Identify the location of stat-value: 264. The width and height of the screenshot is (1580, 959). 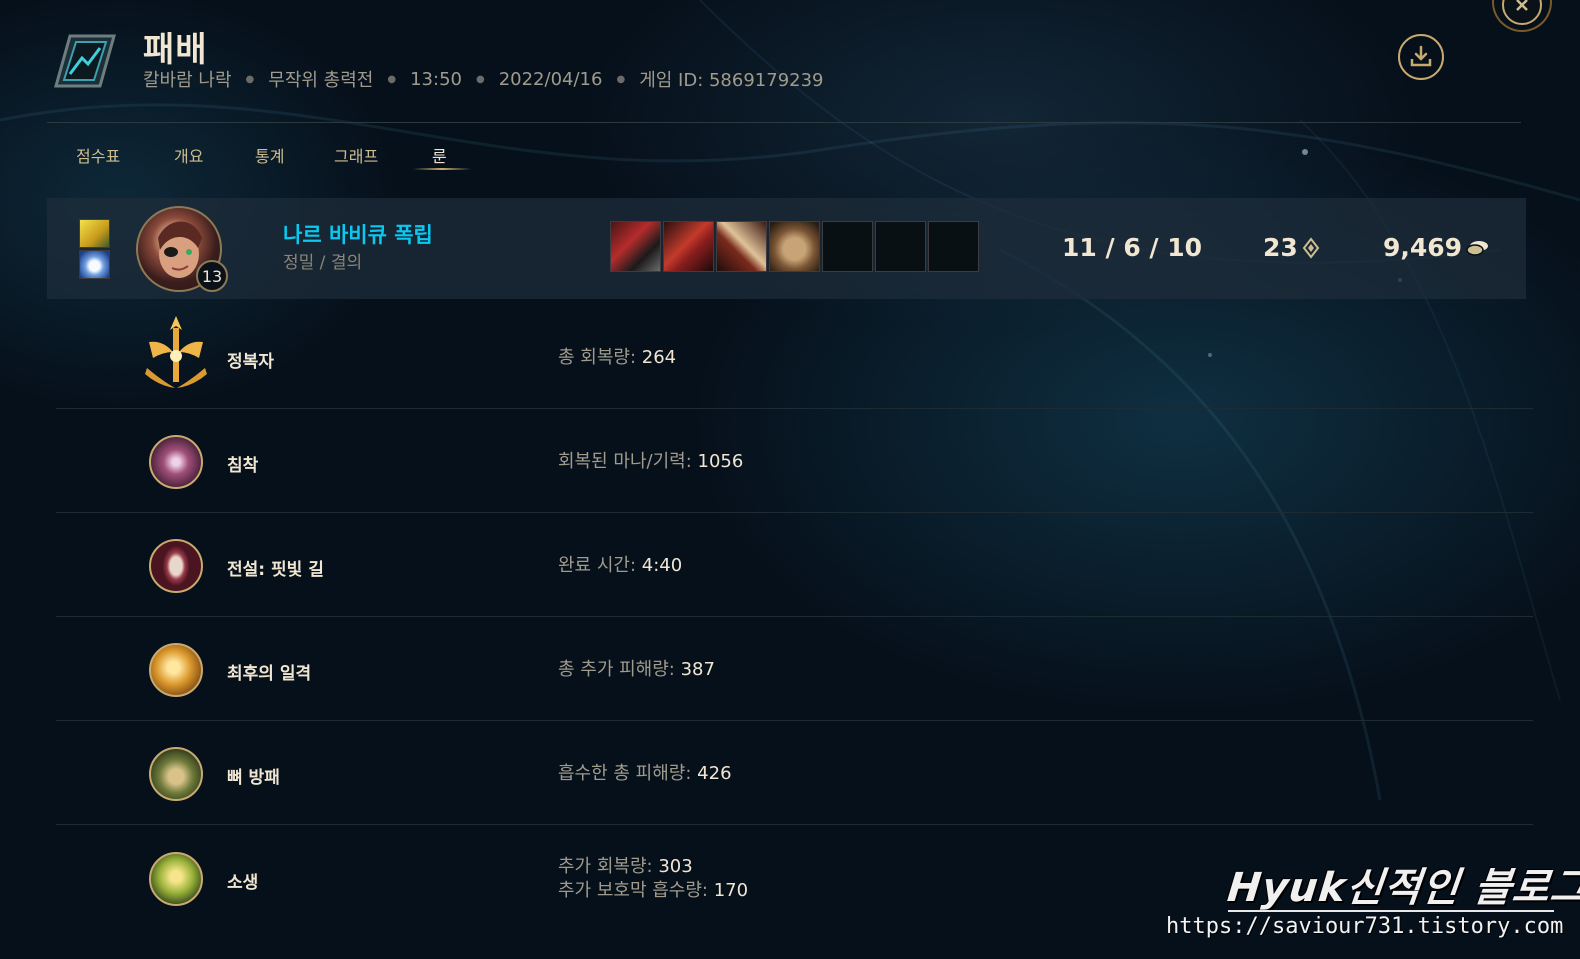
(659, 357).